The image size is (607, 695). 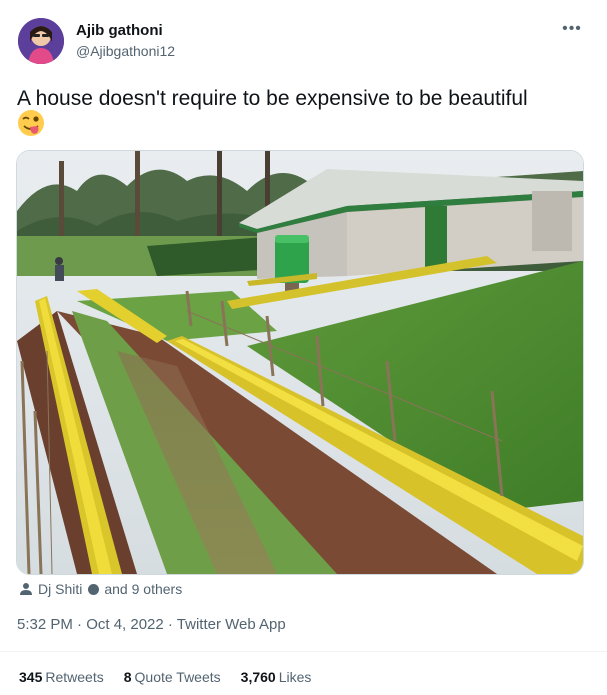 I want to click on quote-tweets-stat: 8 Quote Tweets, so click(x=172, y=677).